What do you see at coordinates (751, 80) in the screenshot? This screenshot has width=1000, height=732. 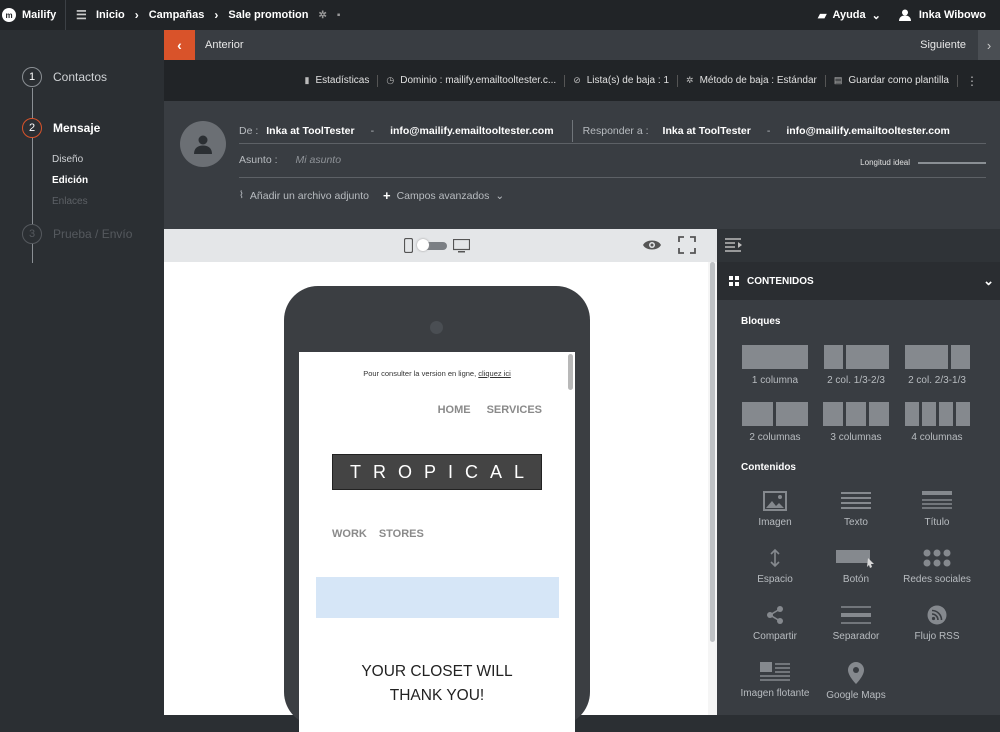 I see `unsub-method-tool: ✲ Método de baja : Estándar` at bounding box center [751, 80].